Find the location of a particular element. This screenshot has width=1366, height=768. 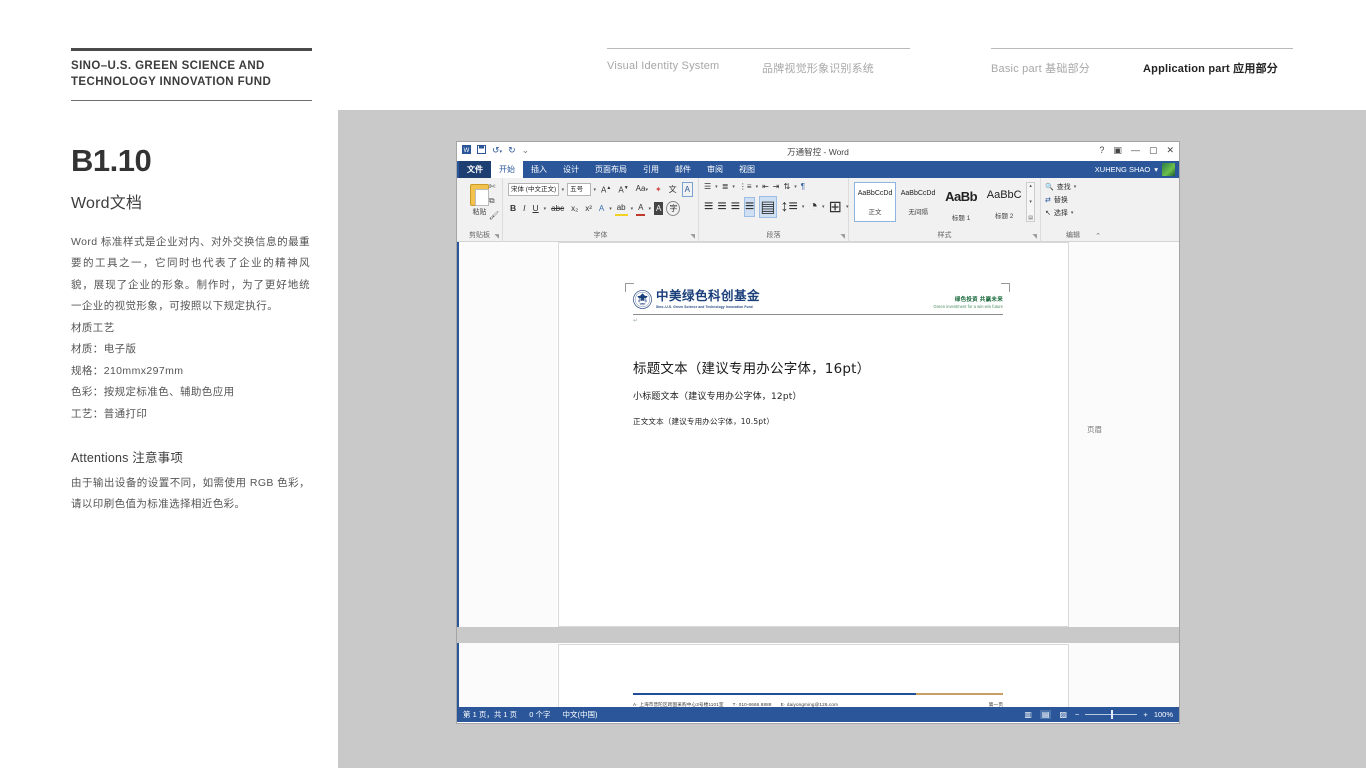

font-dialog-launcher-icon: ◥ is located at coordinates (692, 236).